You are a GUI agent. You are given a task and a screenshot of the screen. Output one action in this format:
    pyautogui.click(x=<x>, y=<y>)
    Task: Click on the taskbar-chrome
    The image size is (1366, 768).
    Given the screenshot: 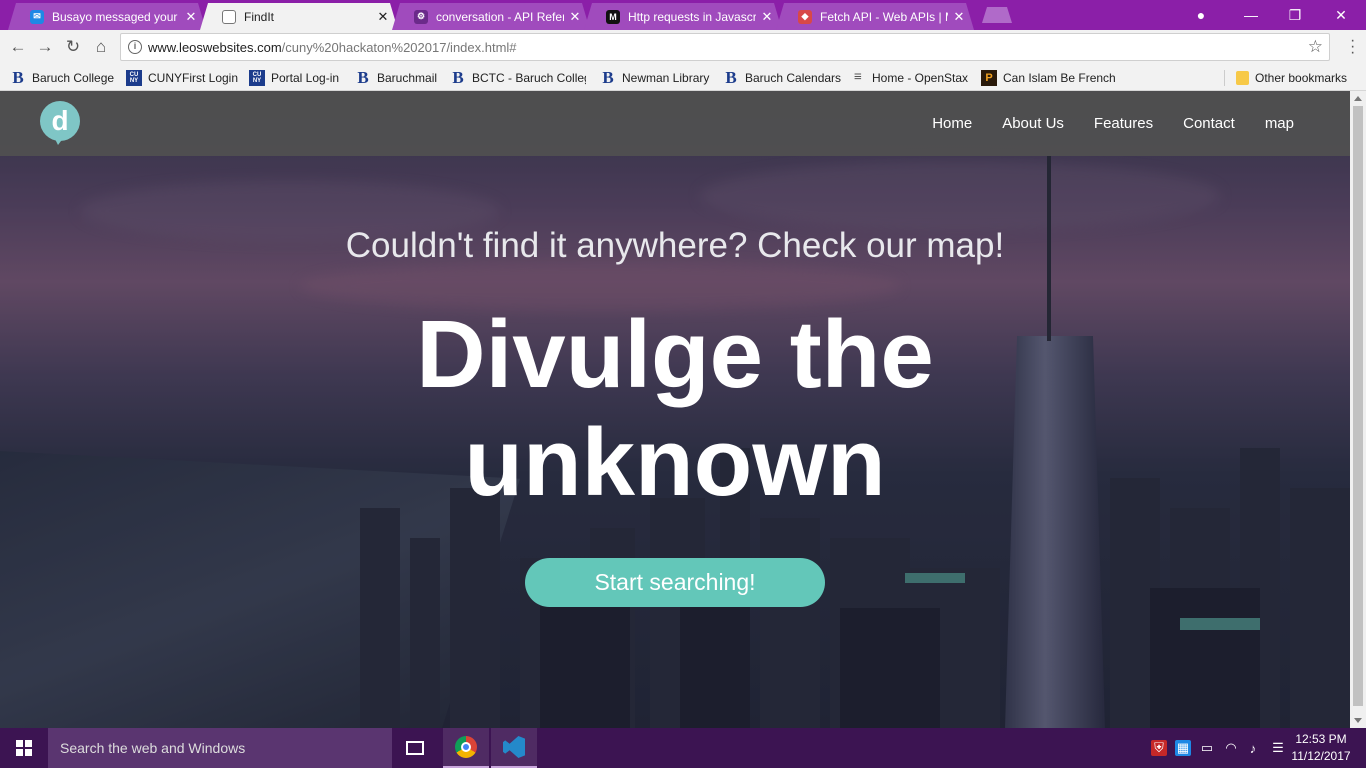 What is the action you would take?
    pyautogui.click(x=466, y=748)
    